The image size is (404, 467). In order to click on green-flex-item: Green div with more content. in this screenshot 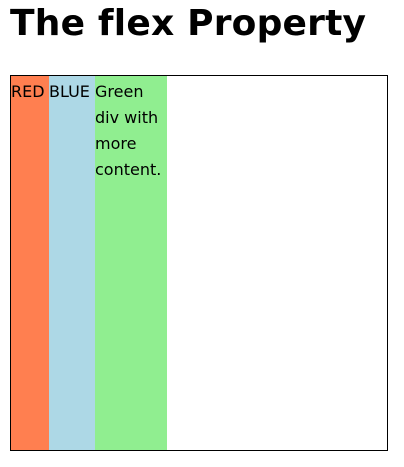, I will do `click(131, 263)`.